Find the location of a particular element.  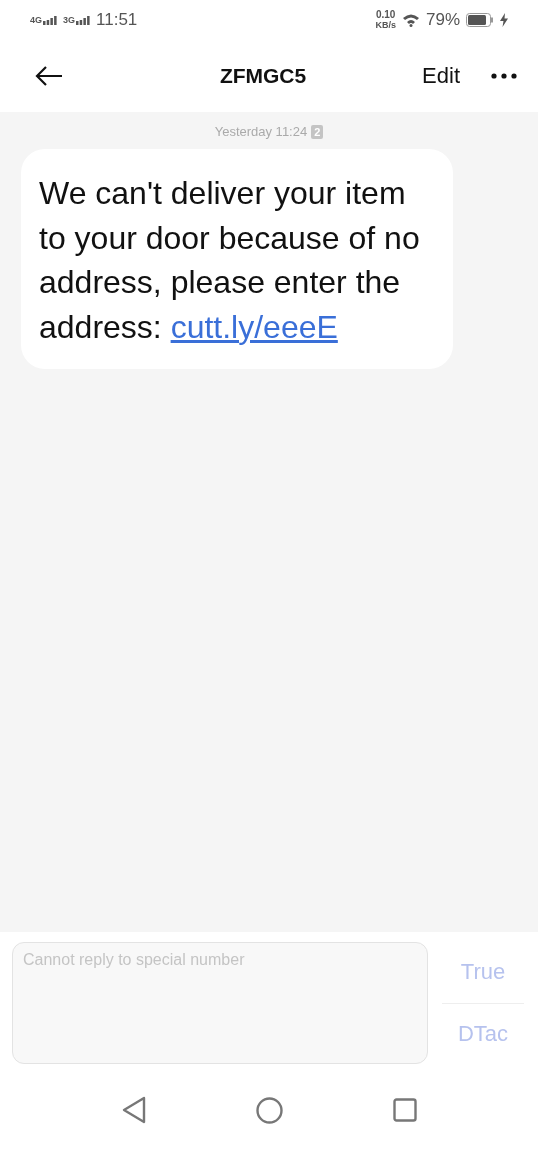

network-label: 3G is located at coordinates (69, 20).